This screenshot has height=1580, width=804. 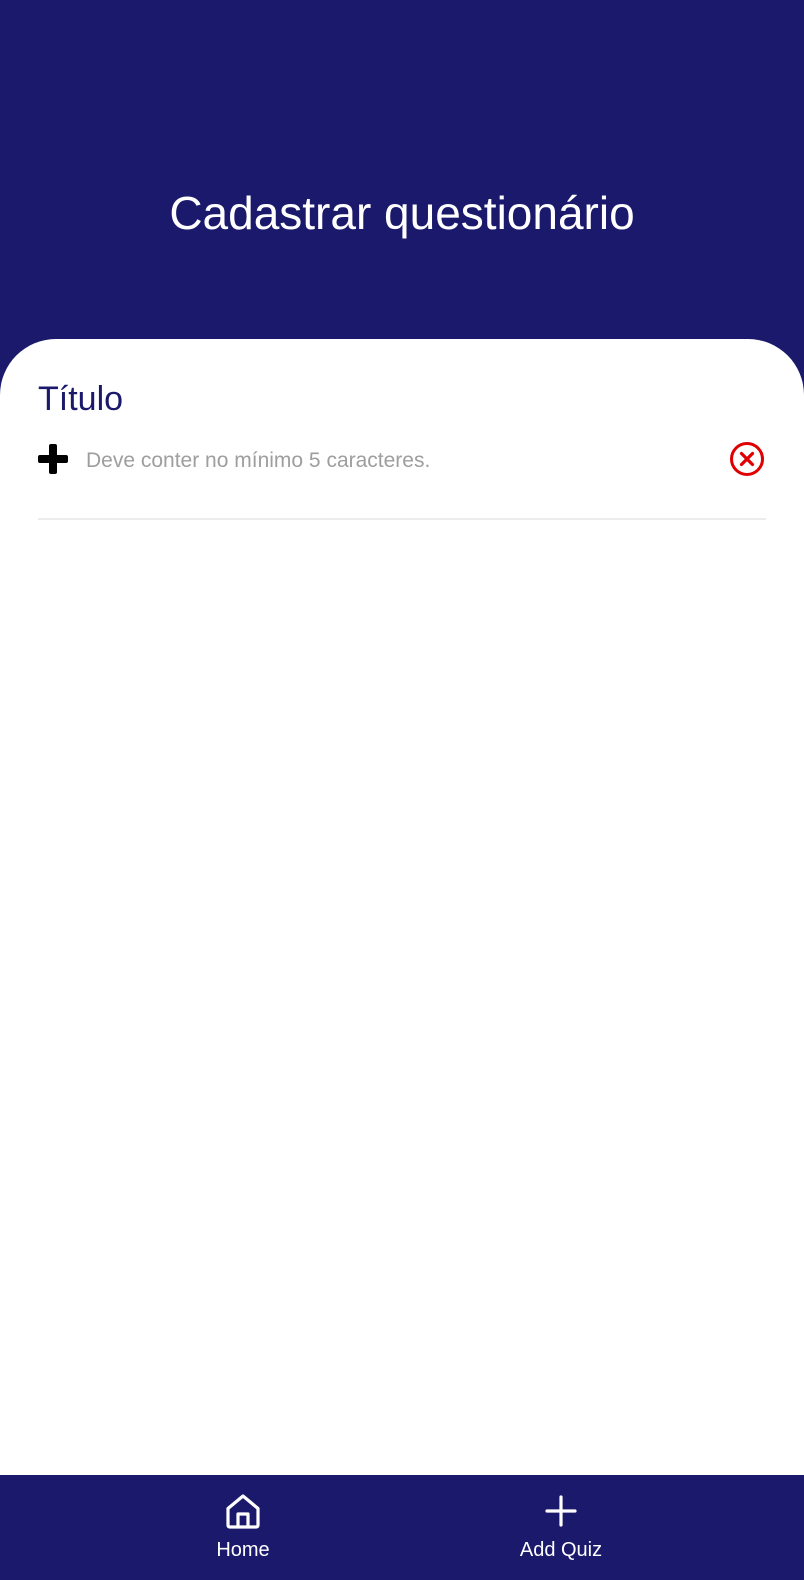 I want to click on input-underline, so click(x=402, y=519).